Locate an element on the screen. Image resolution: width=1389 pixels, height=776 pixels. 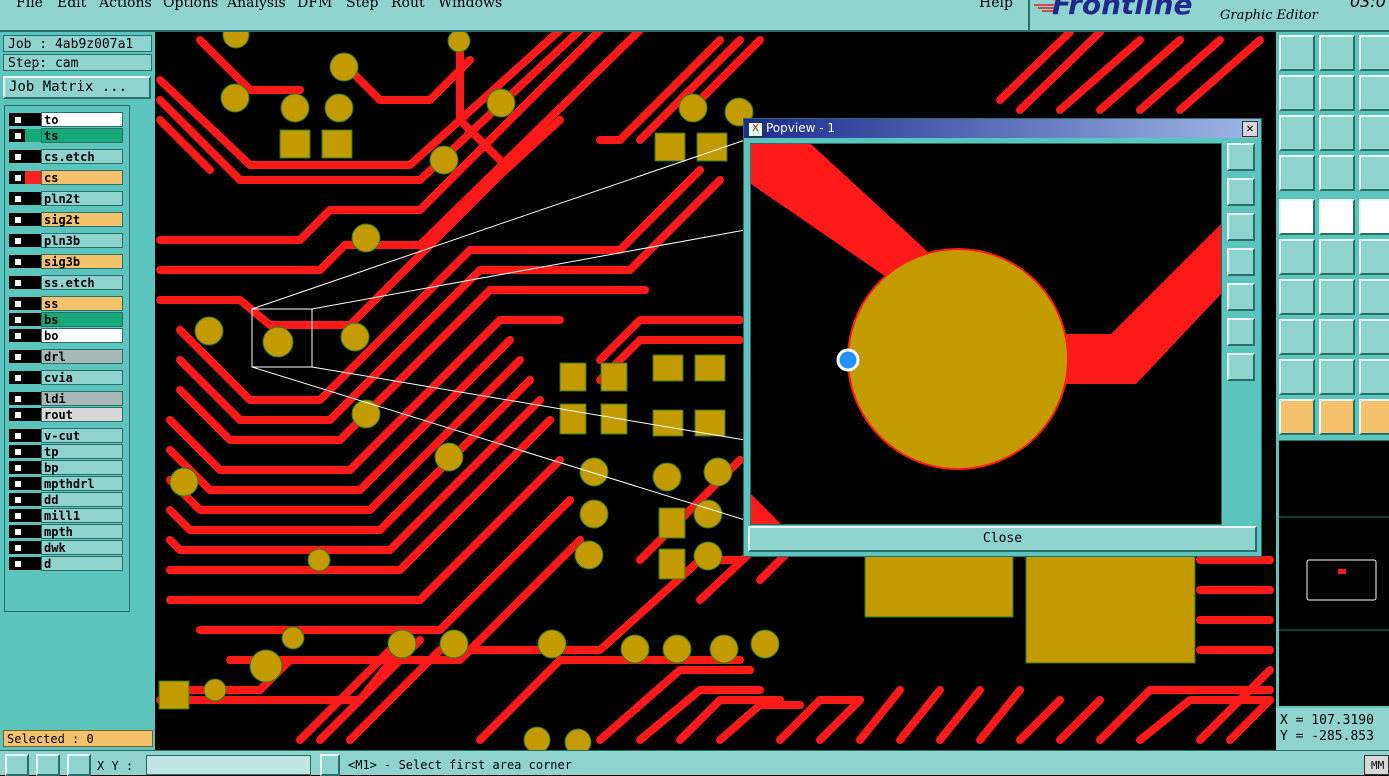
popview-titlebar: X Popview - 1 is located at coordinates (1001, 128).